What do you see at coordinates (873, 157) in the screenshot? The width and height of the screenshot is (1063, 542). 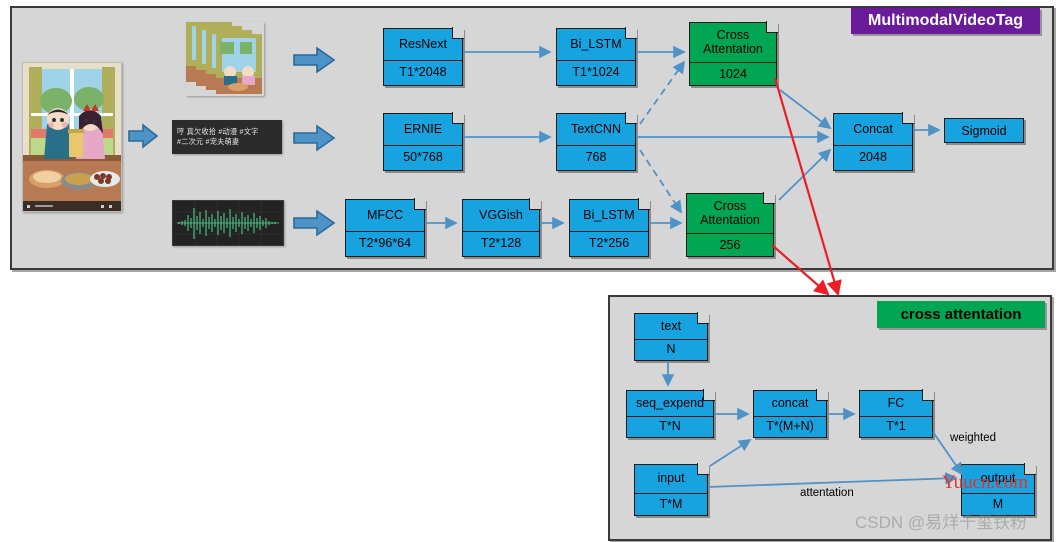 I see `node-concat-value: 2048` at bounding box center [873, 157].